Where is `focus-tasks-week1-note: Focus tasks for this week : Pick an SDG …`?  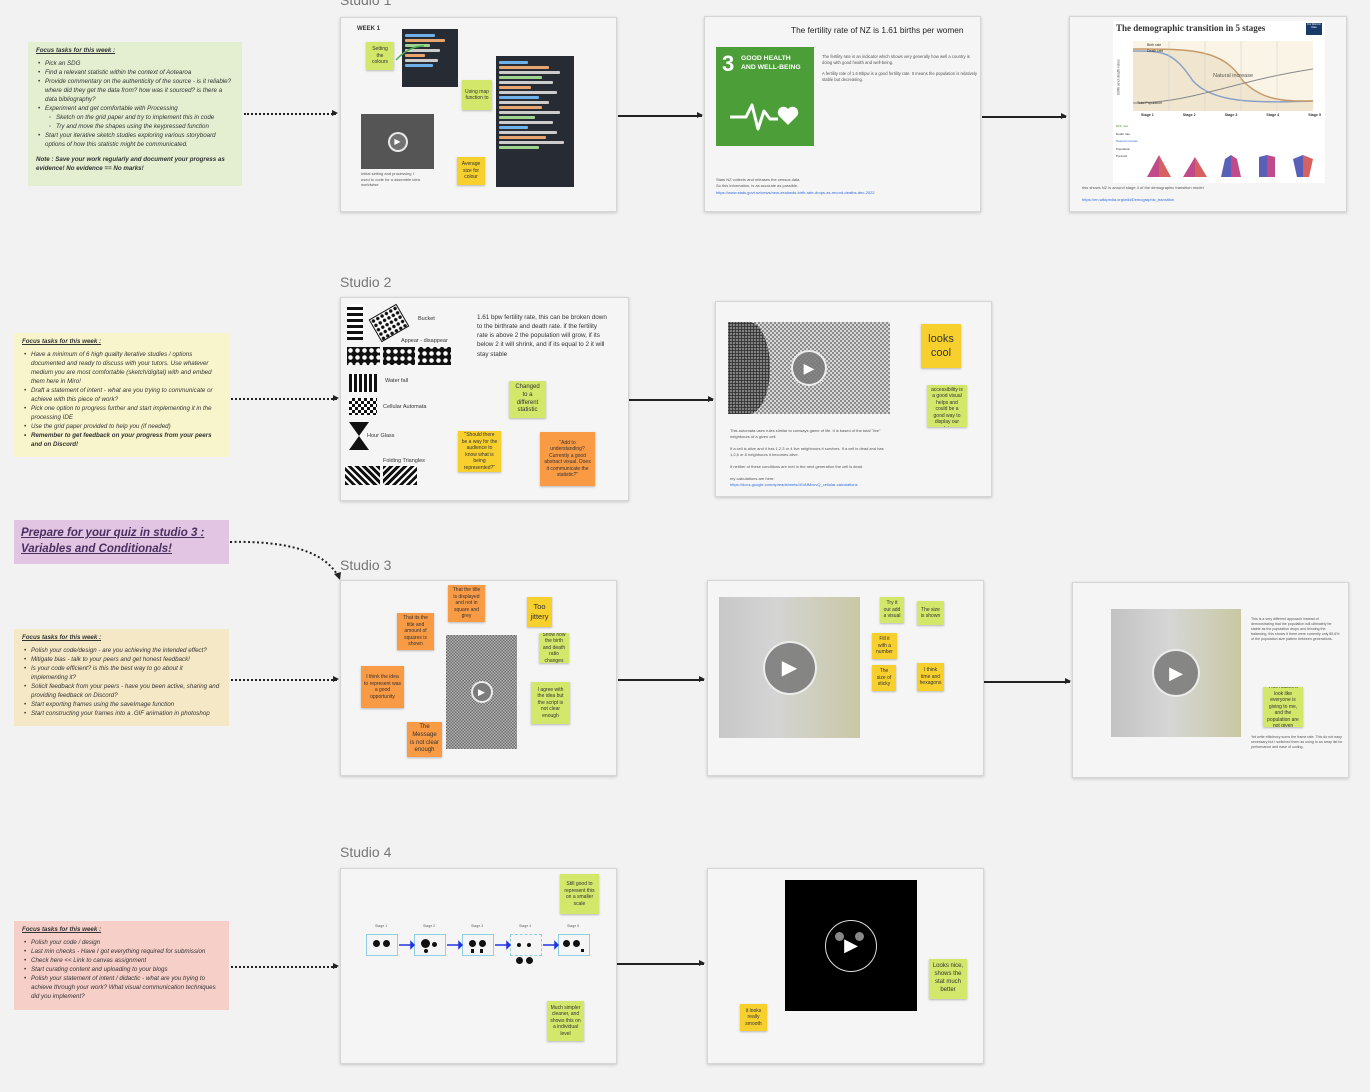
focus-tasks-week1-note: Focus tasks for this week : Pick an SDG … is located at coordinates (135, 114).